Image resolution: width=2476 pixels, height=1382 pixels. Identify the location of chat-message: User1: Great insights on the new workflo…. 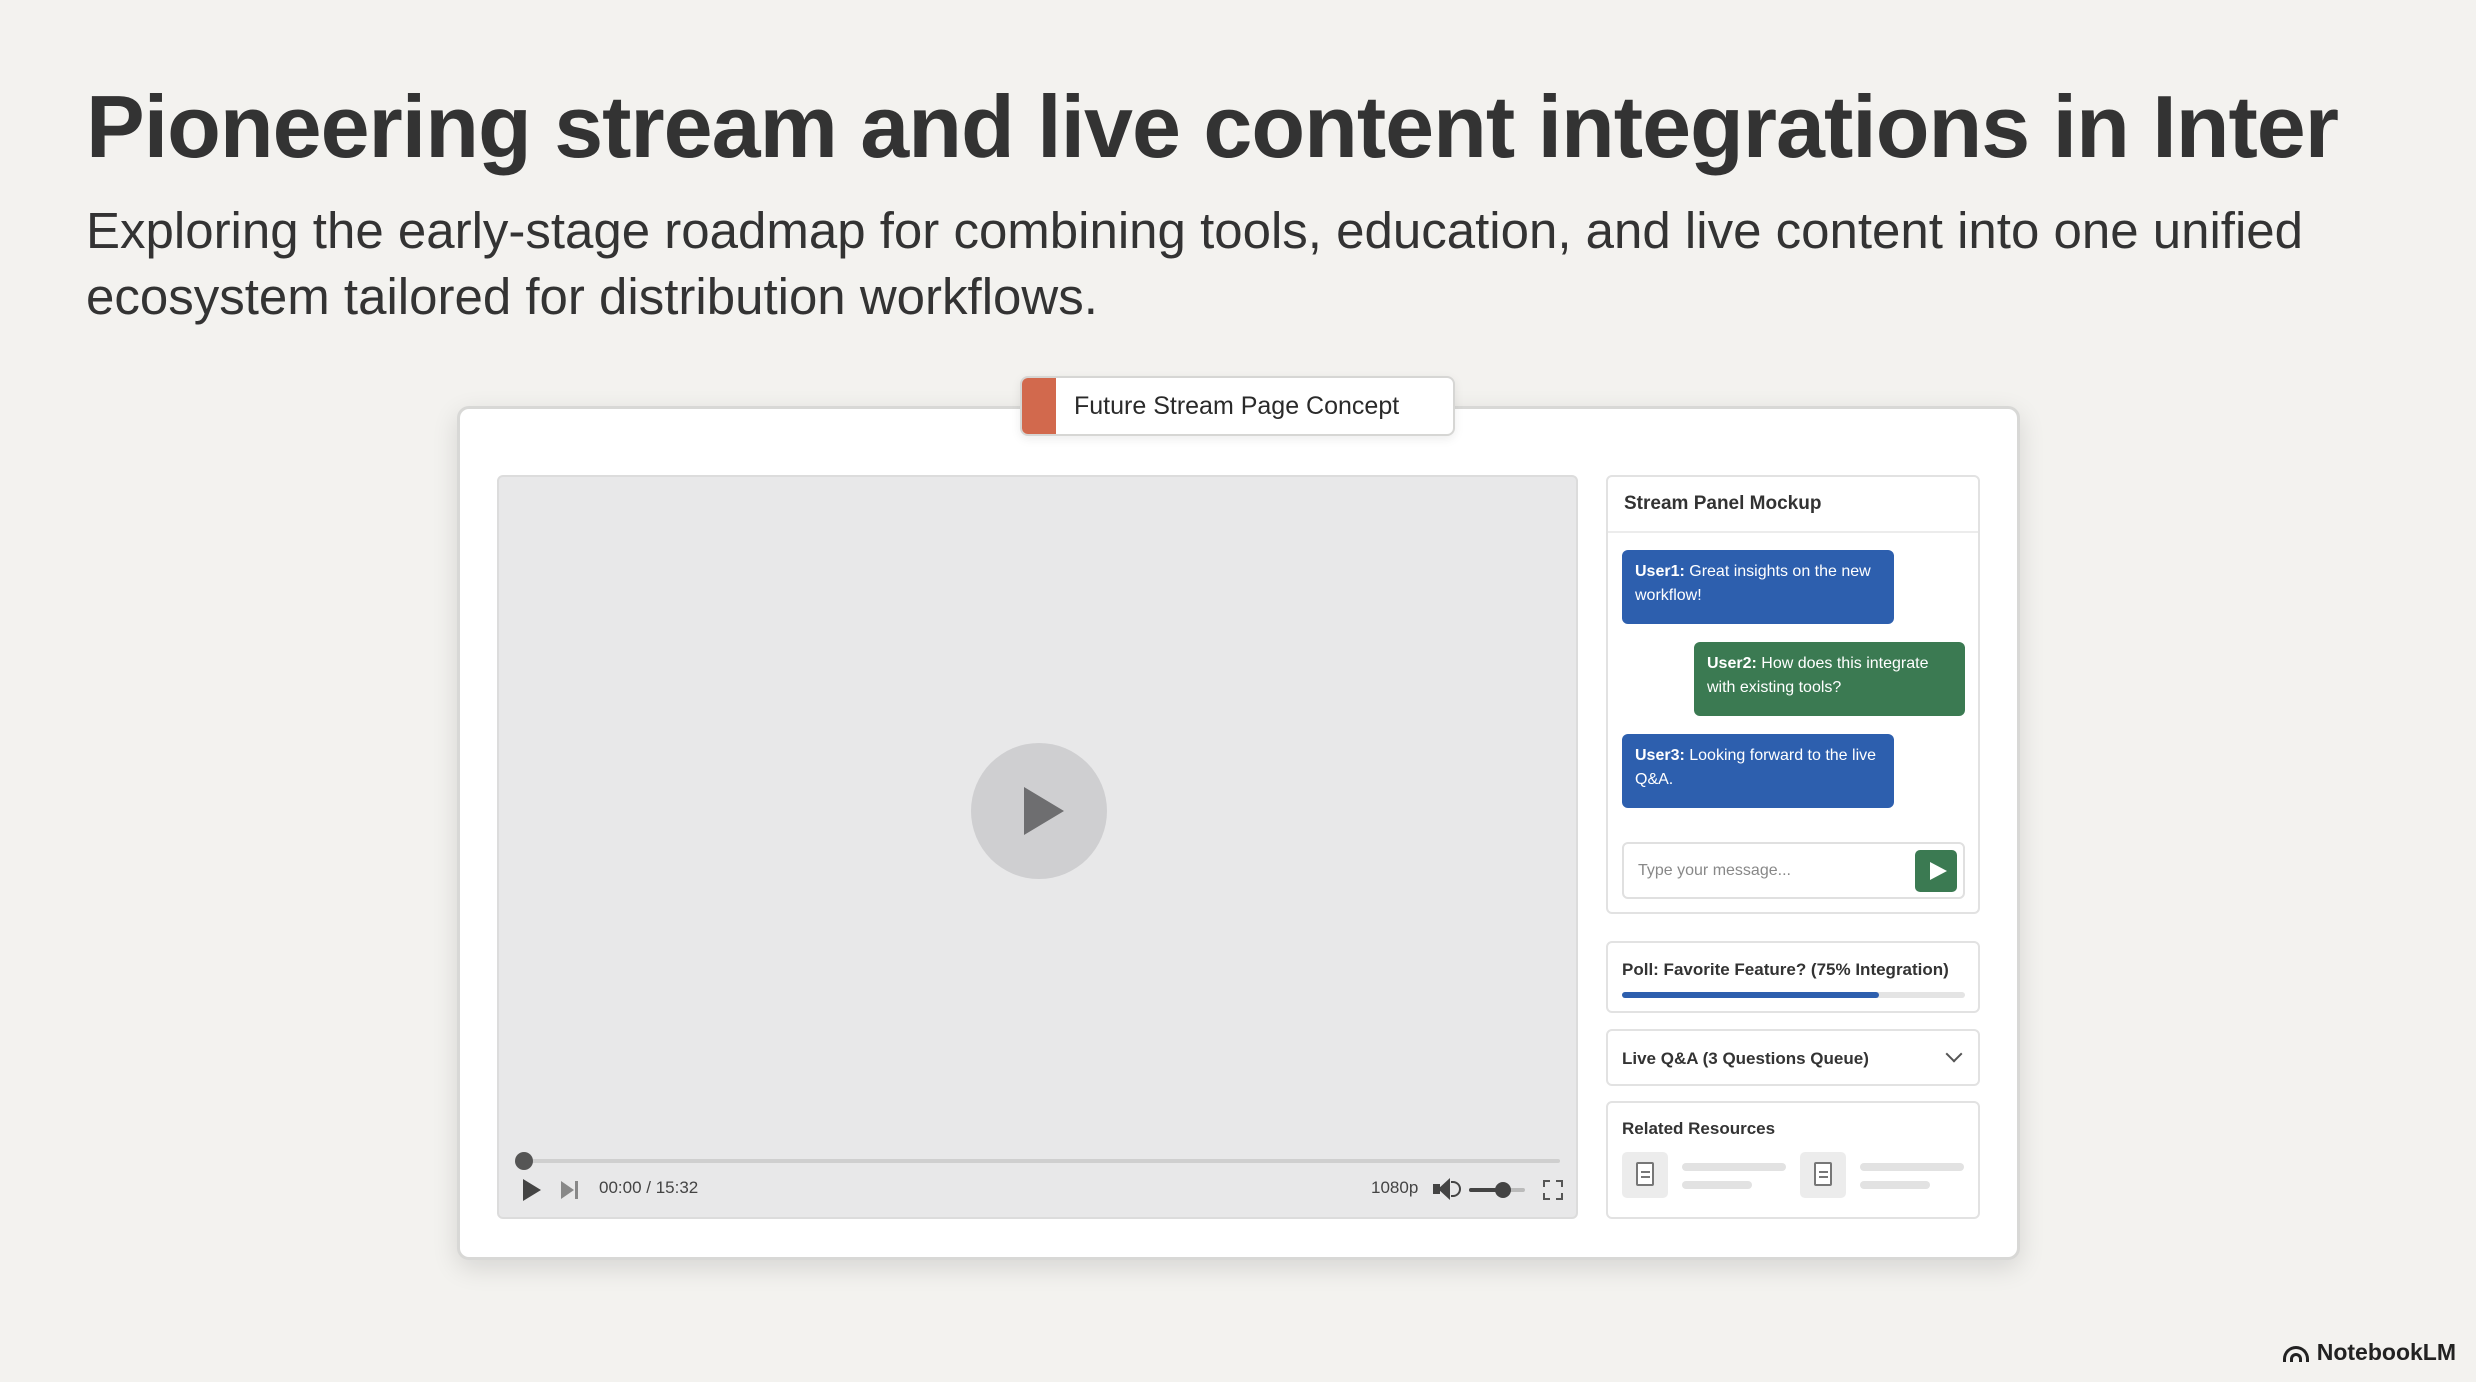
(1758, 587).